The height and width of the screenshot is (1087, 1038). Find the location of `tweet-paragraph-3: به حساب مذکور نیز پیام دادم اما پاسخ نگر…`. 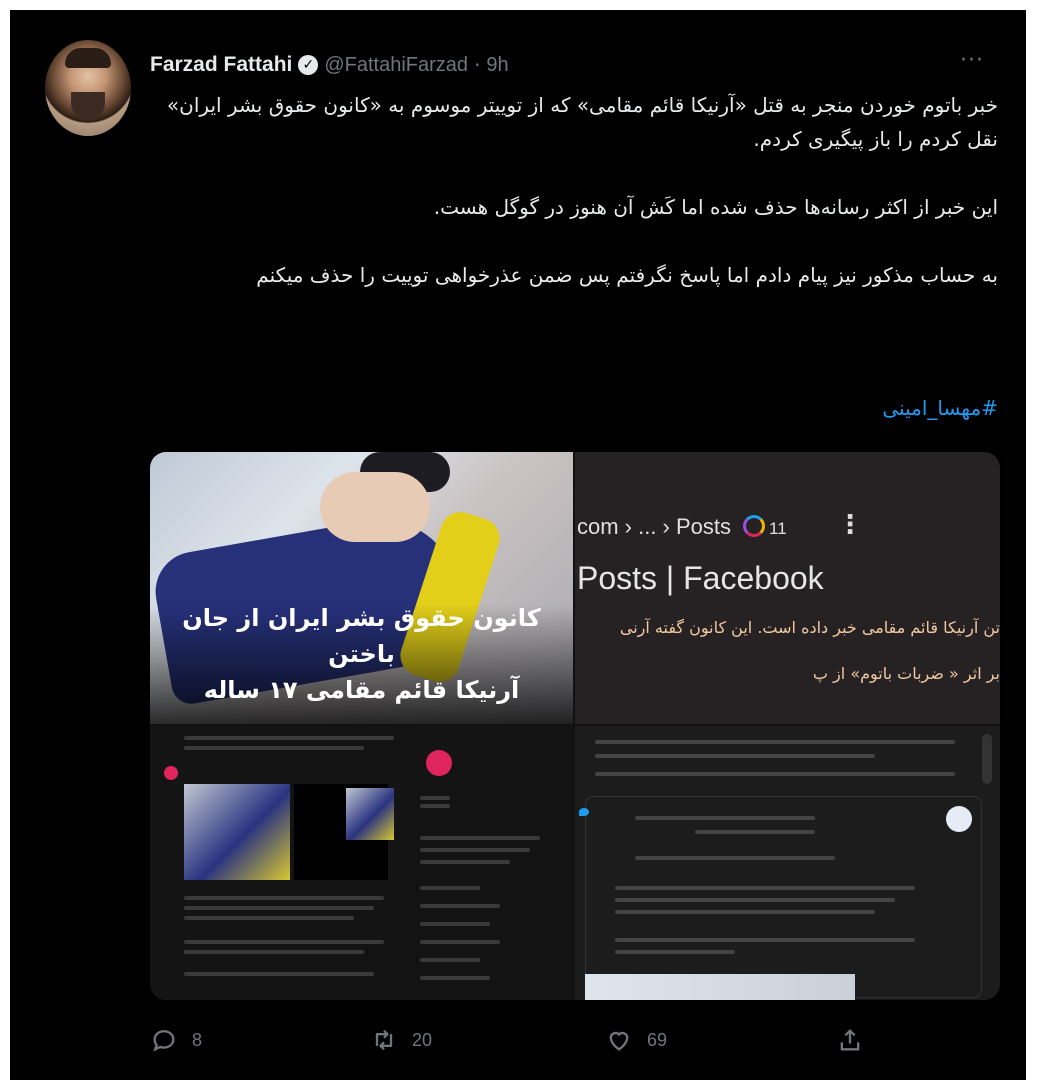

tweet-paragraph-3: به حساب مذکور نیز پیام دادم اما پاسخ نگر… is located at coordinates (627, 275).